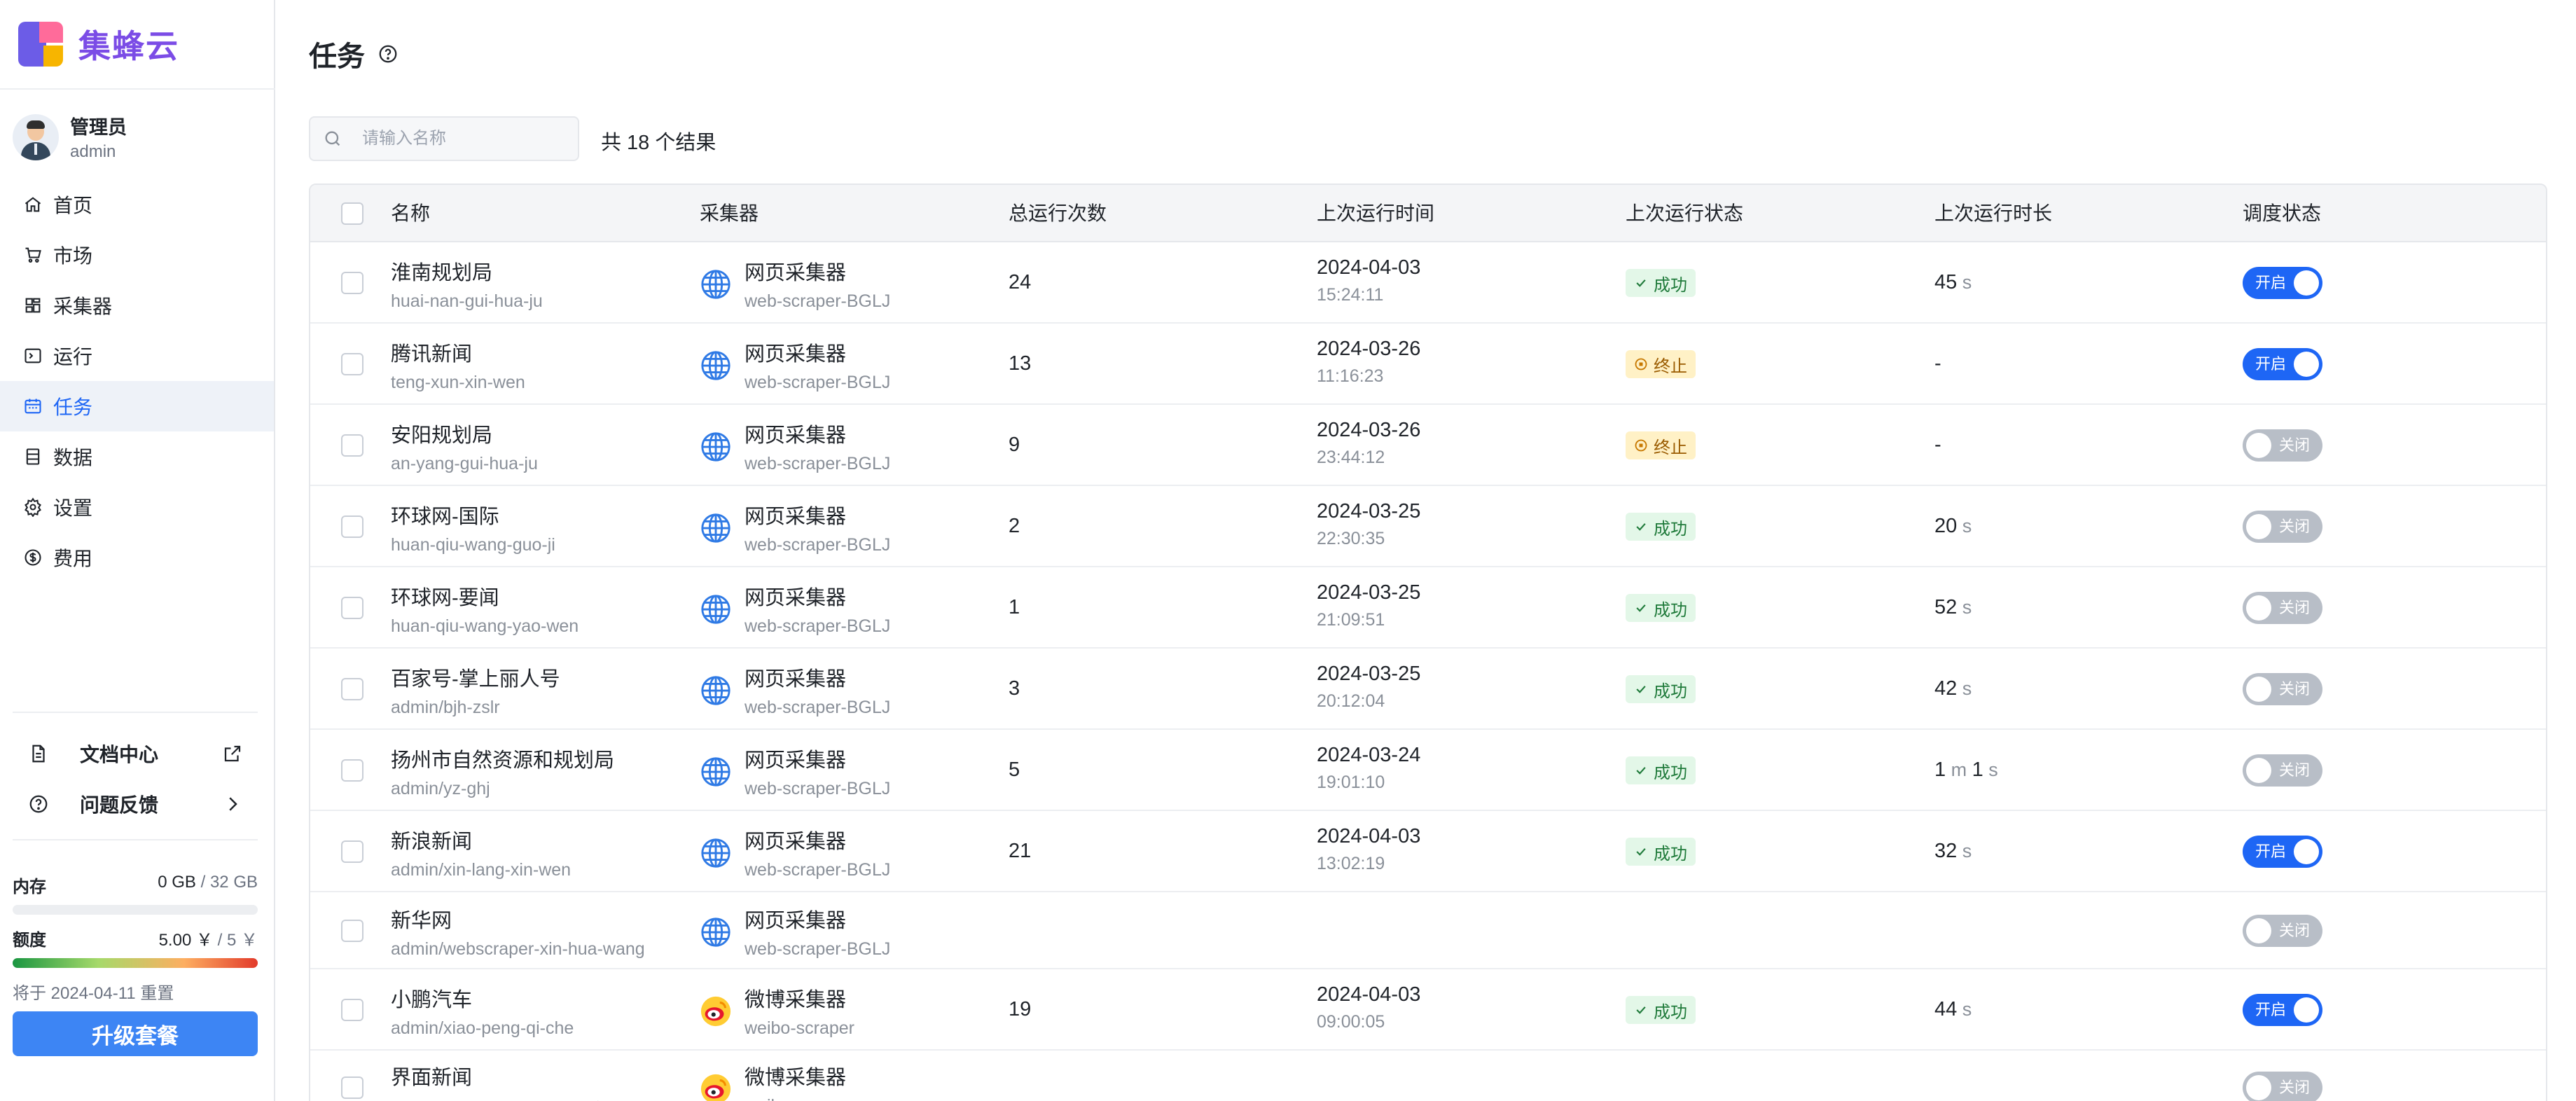 The image size is (2576, 1101). What do you see at coordinates (518, 919) in the screenshot?
I see `task-name: 新华网` at bounding box center [518, 919].